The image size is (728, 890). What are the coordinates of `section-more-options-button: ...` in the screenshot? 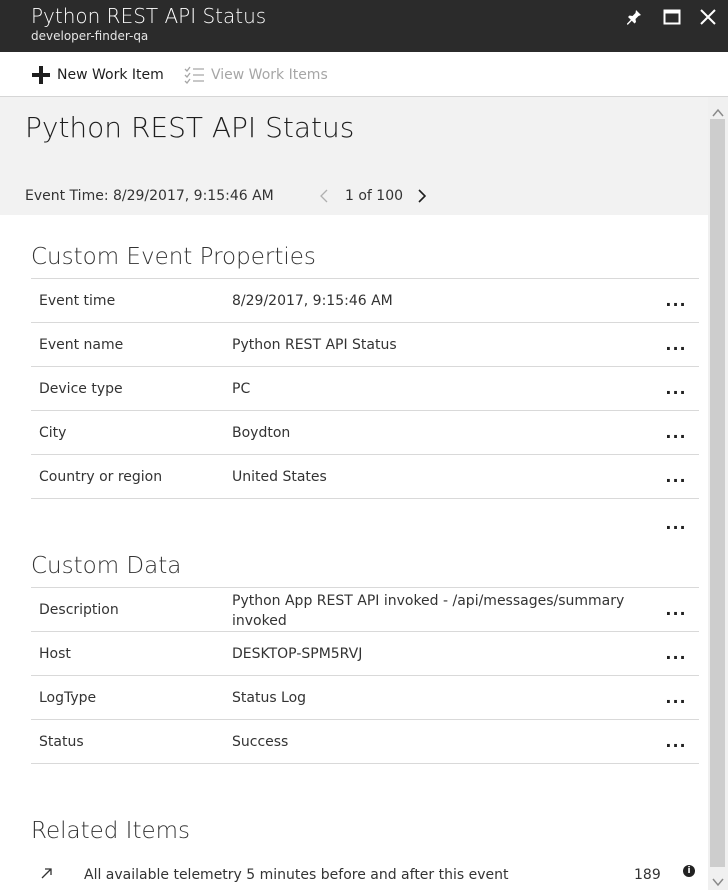 It's located at (676, 524).